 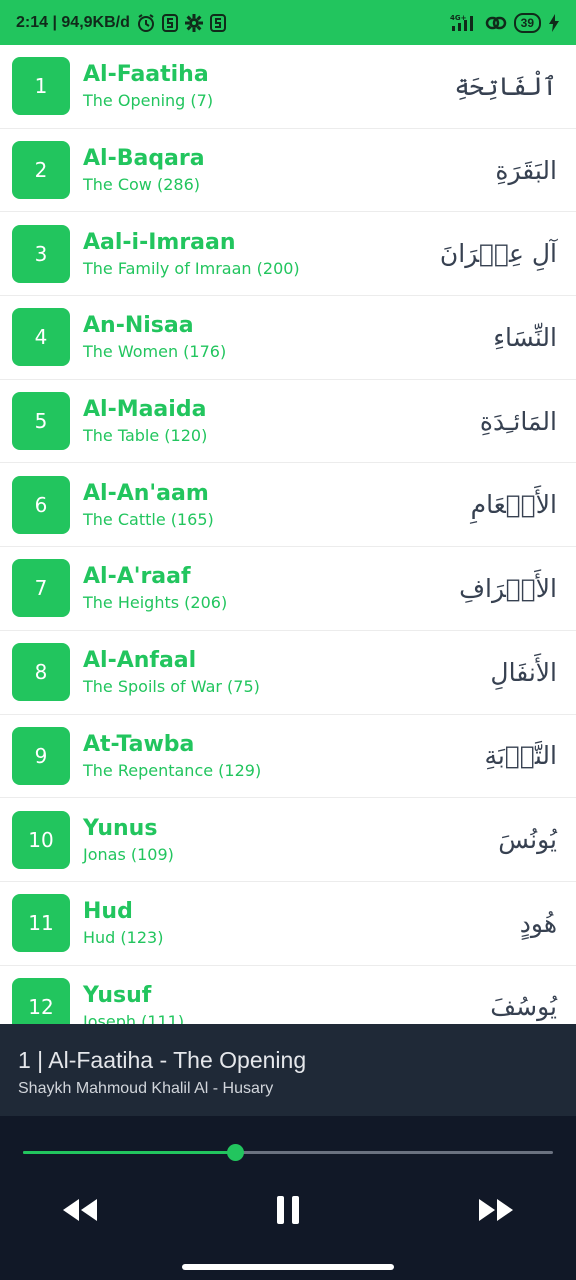 What do you see at coordinates (288, 924) in the screenshot?
I see `surah-row: 11 Hud Hud (123) هُودٍ` at bounding box center [288, 924].